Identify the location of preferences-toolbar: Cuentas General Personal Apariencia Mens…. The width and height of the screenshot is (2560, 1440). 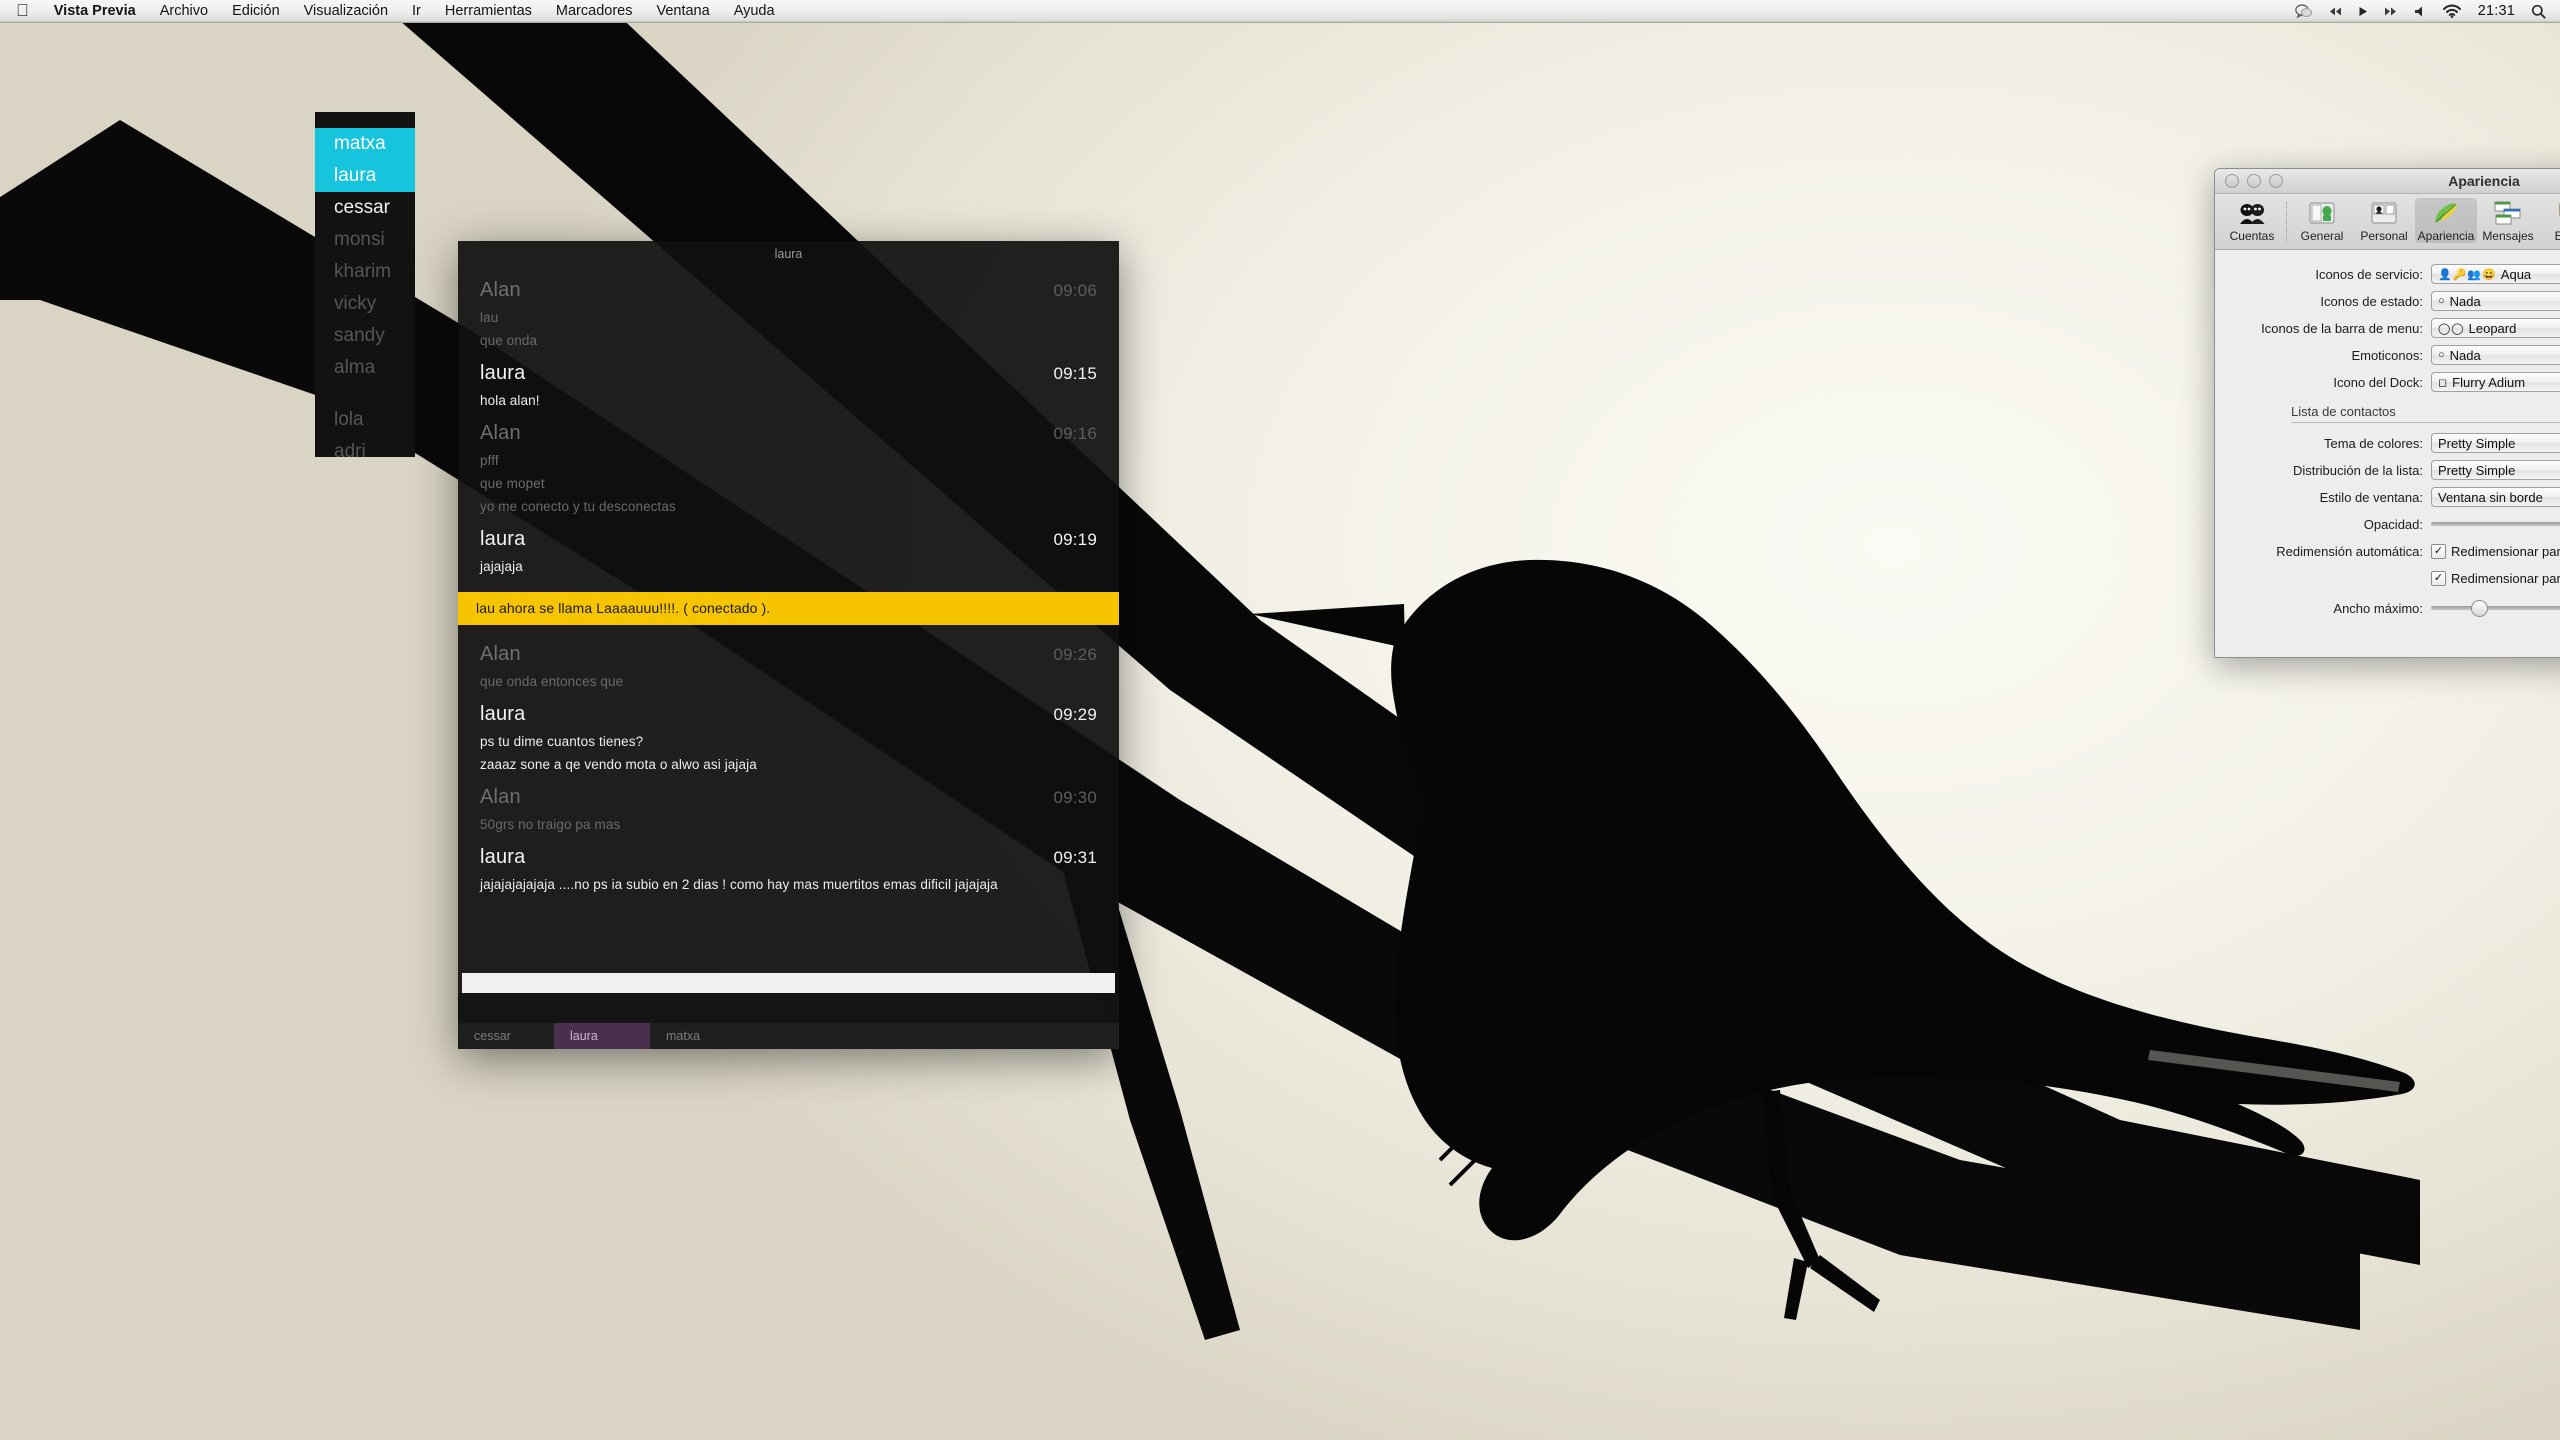
(2387, 222).